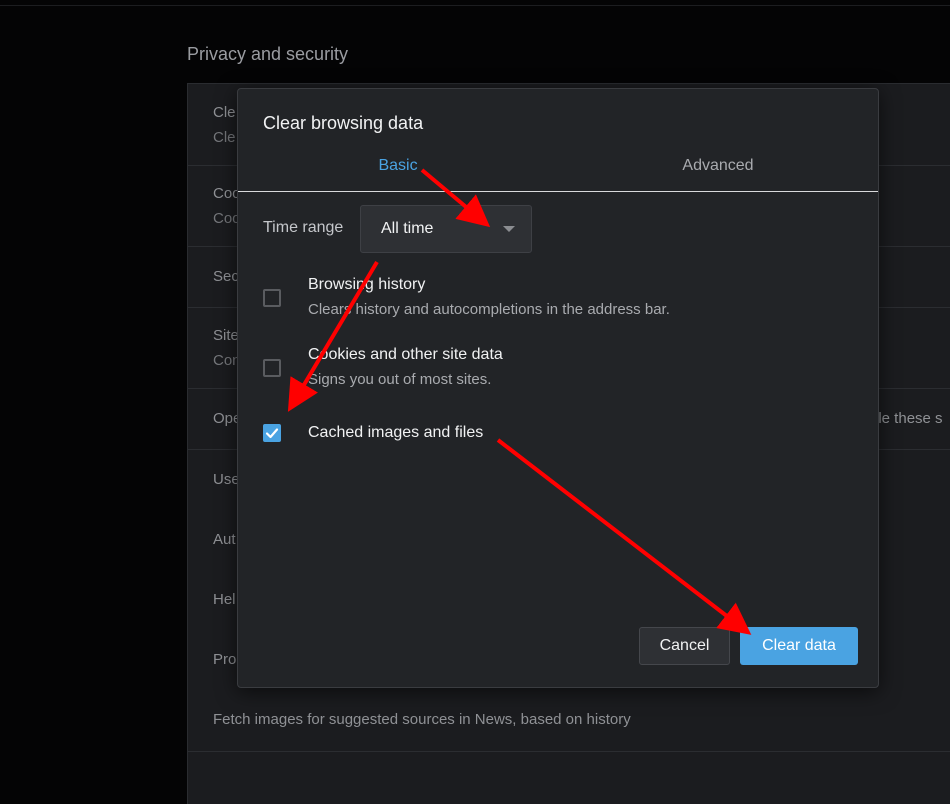 This screenshot has width=950, height=804. What do you see at coordinates (226, 276) in the screenshot?
I see `row-title: Sec` at bounding box center [226, 276].